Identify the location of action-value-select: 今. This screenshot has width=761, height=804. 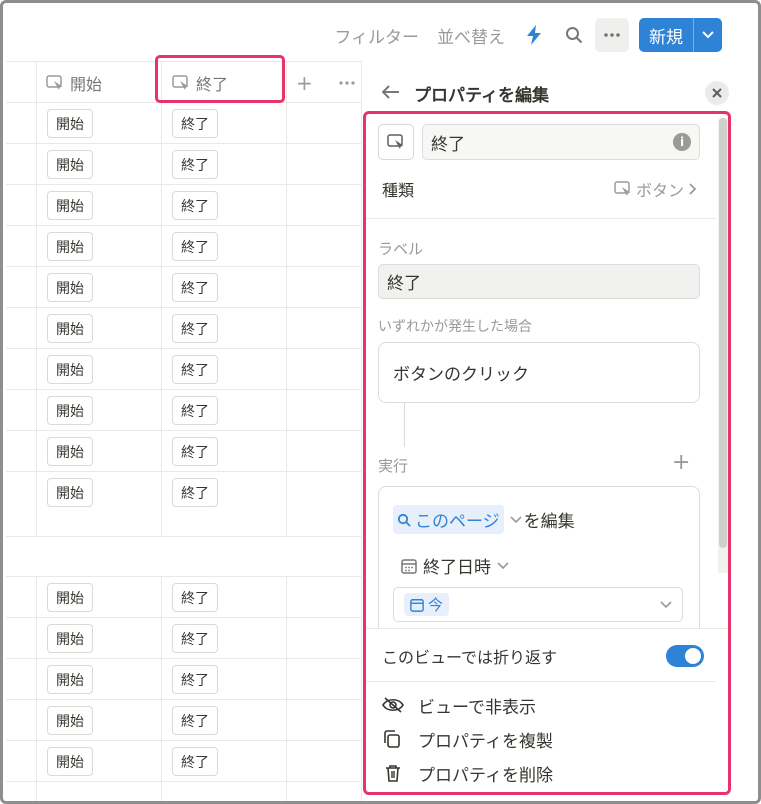
(538, 604).